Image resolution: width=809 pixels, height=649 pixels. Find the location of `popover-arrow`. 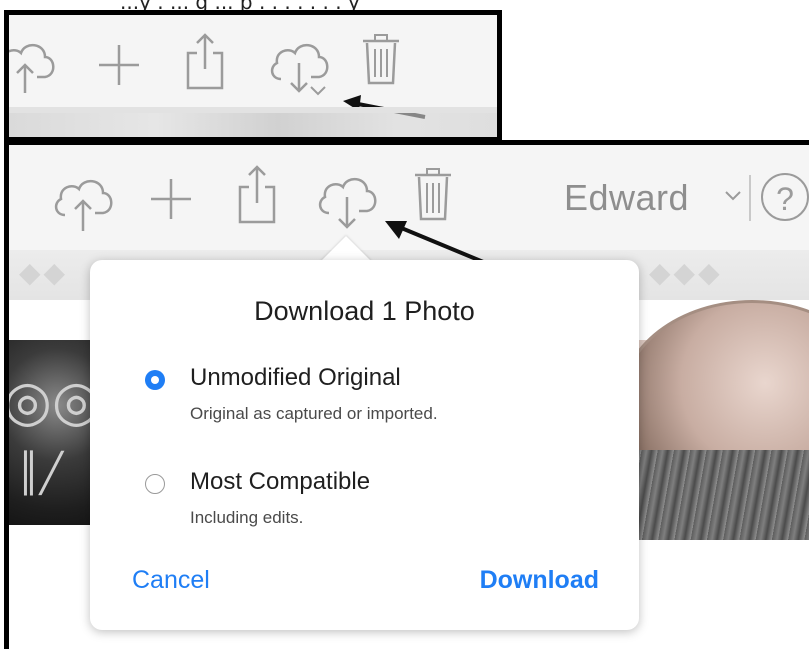

popover-arrow is located at coordinates (346, 249).